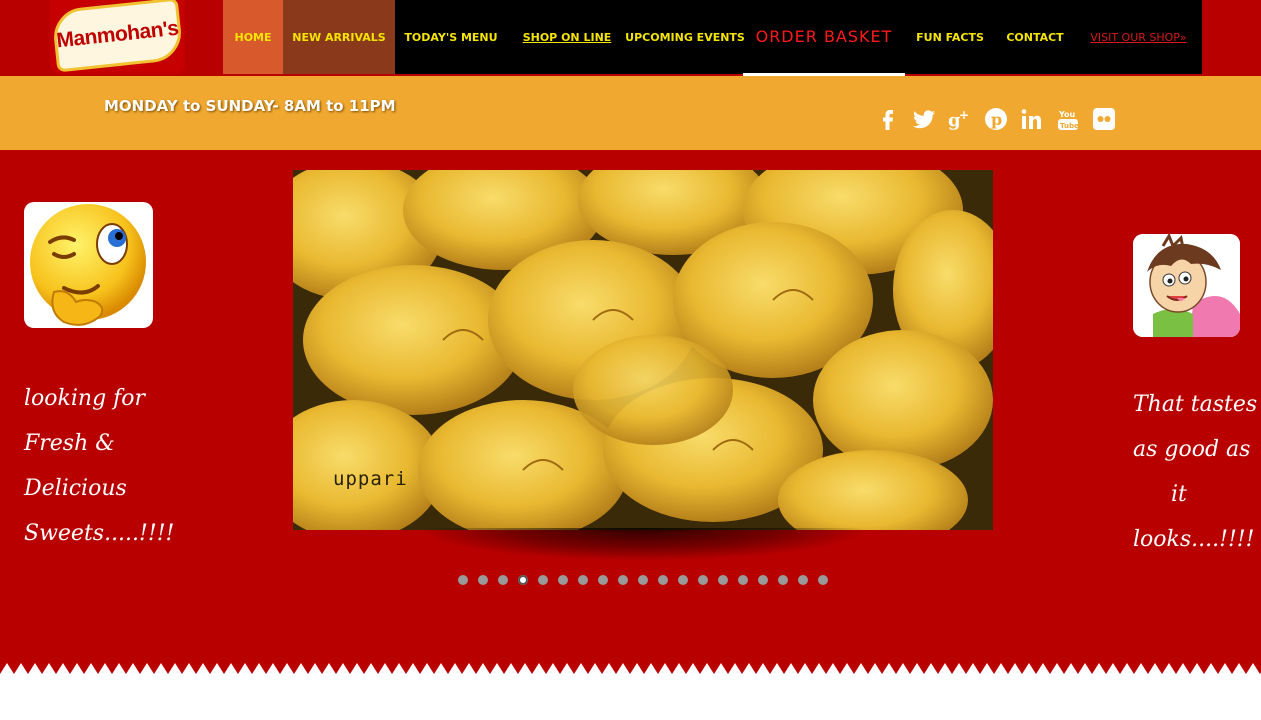  What do you see at coordinates (451, 37) in the screenshot?
I see `nav-todays-menu: TODAY'S MENU` at bounding box center [451, 37].